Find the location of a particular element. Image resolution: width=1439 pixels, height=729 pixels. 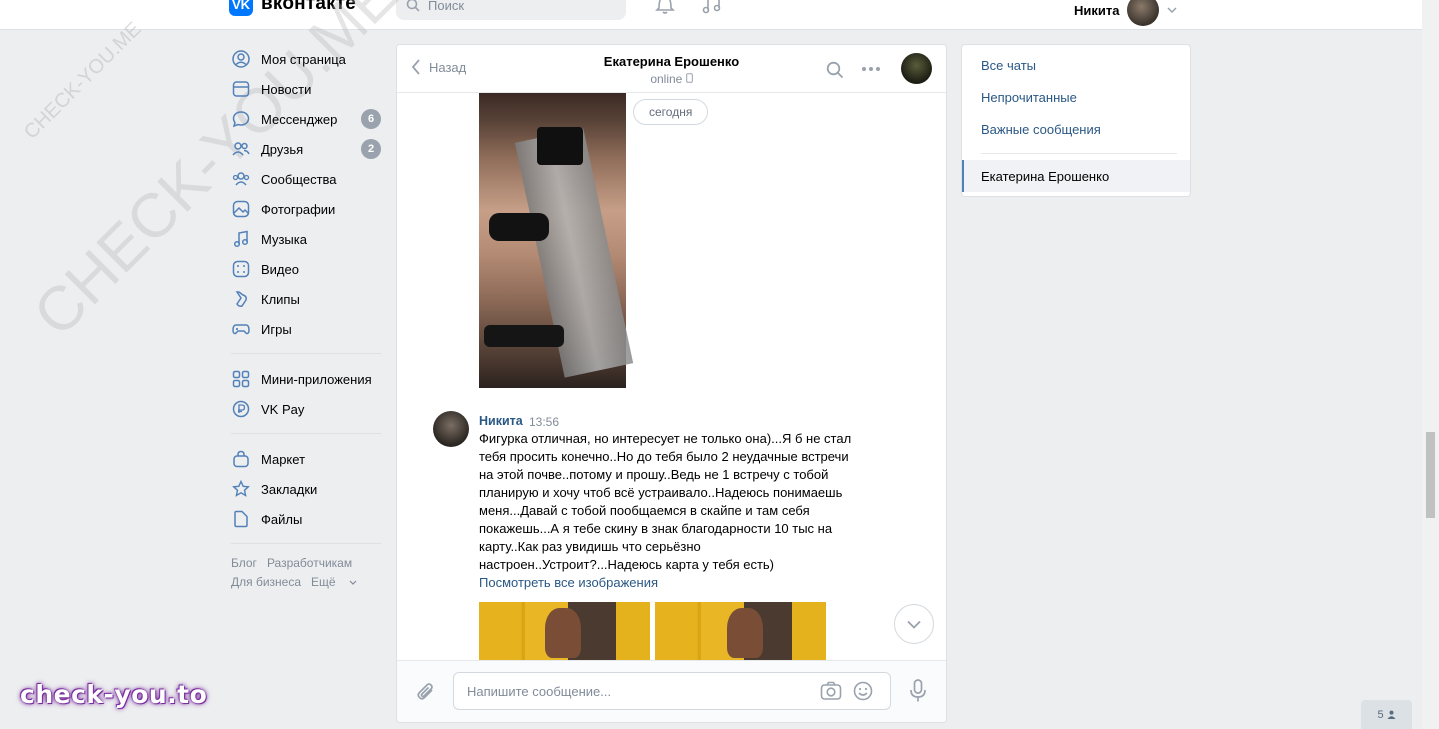

nav-item-news: Новости is located at coordinates (306, 89).